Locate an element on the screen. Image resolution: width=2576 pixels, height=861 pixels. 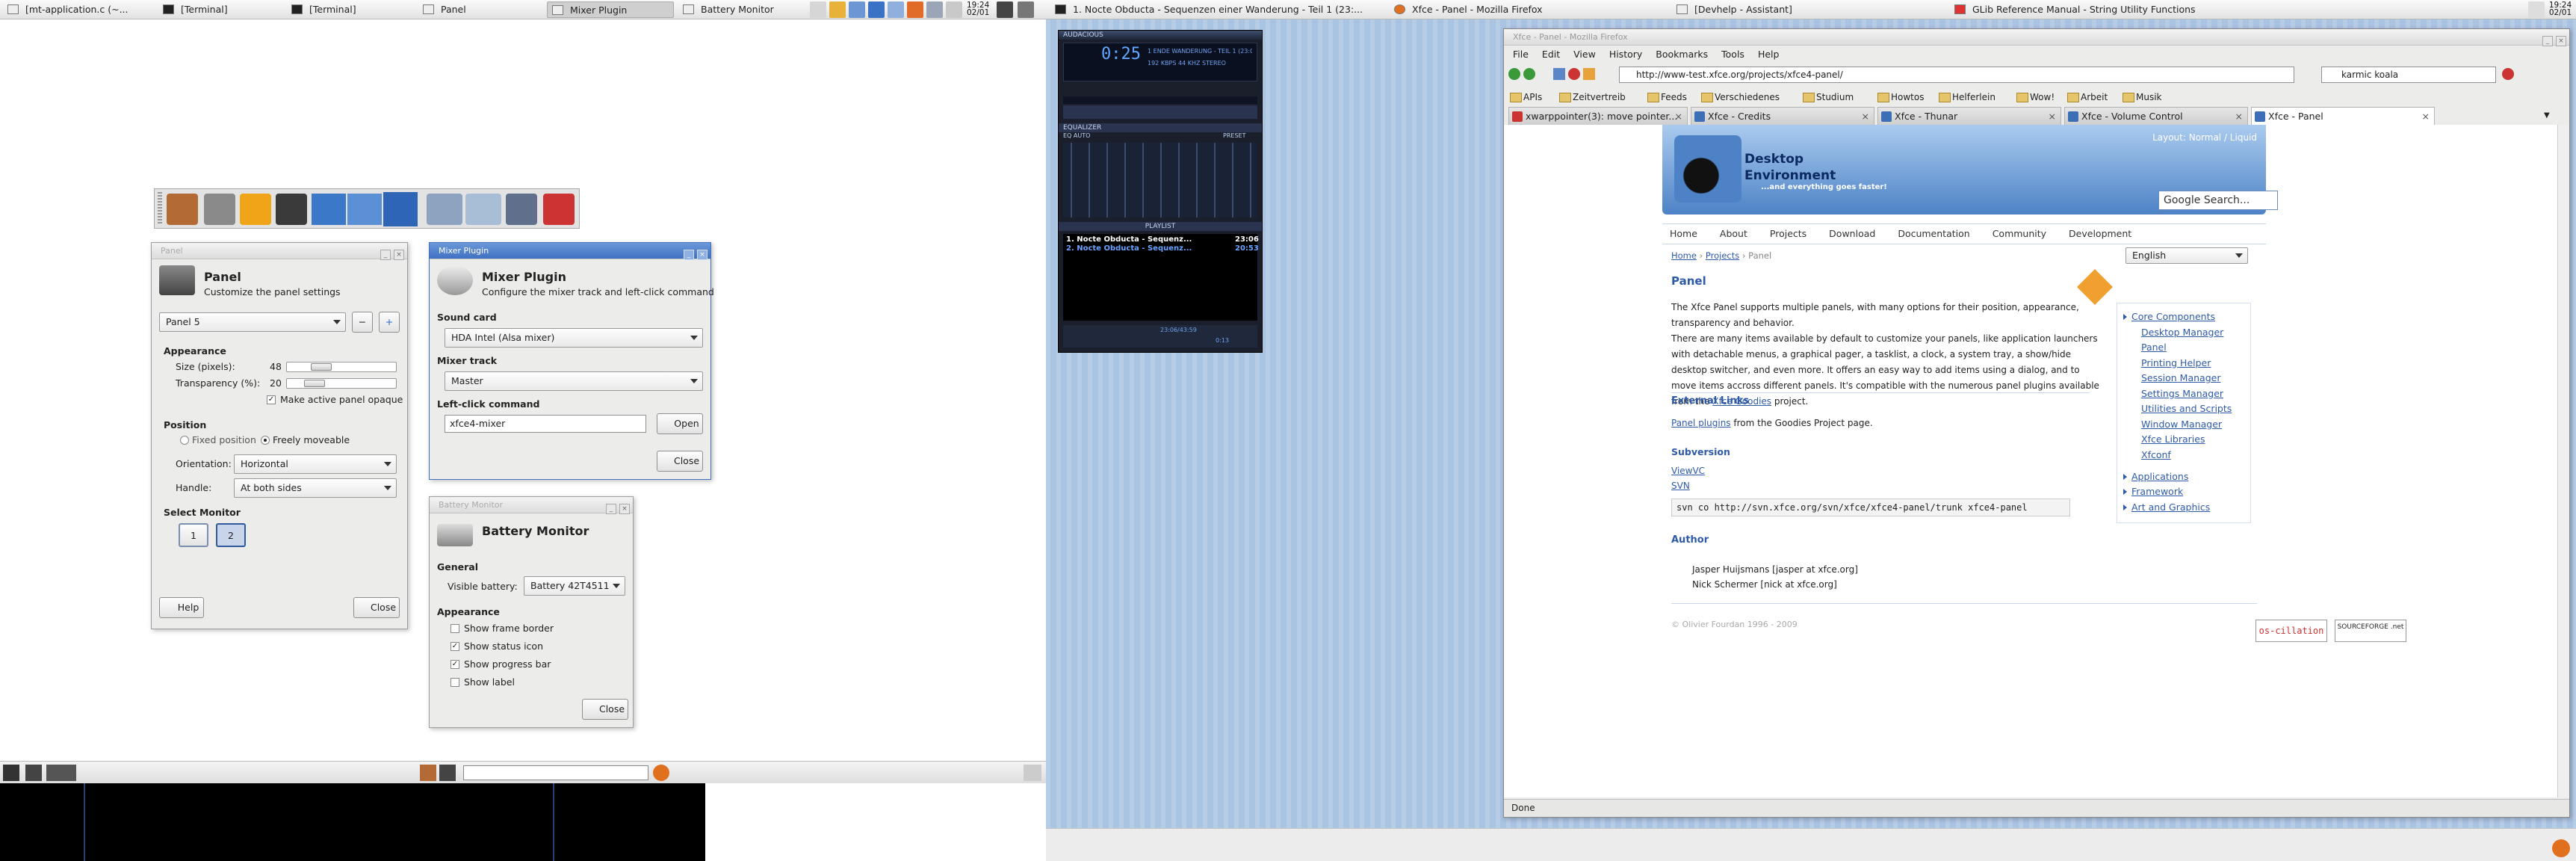
monitor-2-button: 2 is located at coordinates (231, 535).